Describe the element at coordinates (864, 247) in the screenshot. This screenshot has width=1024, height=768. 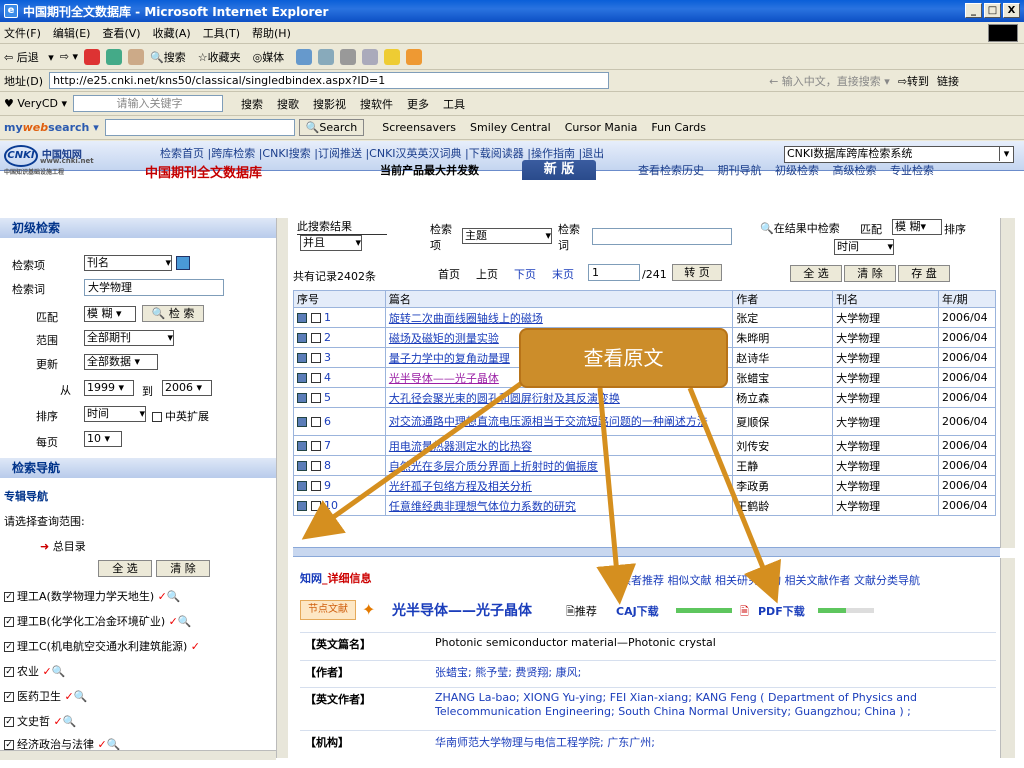
I see `within-sort-select: 时间 ▾` at that location.